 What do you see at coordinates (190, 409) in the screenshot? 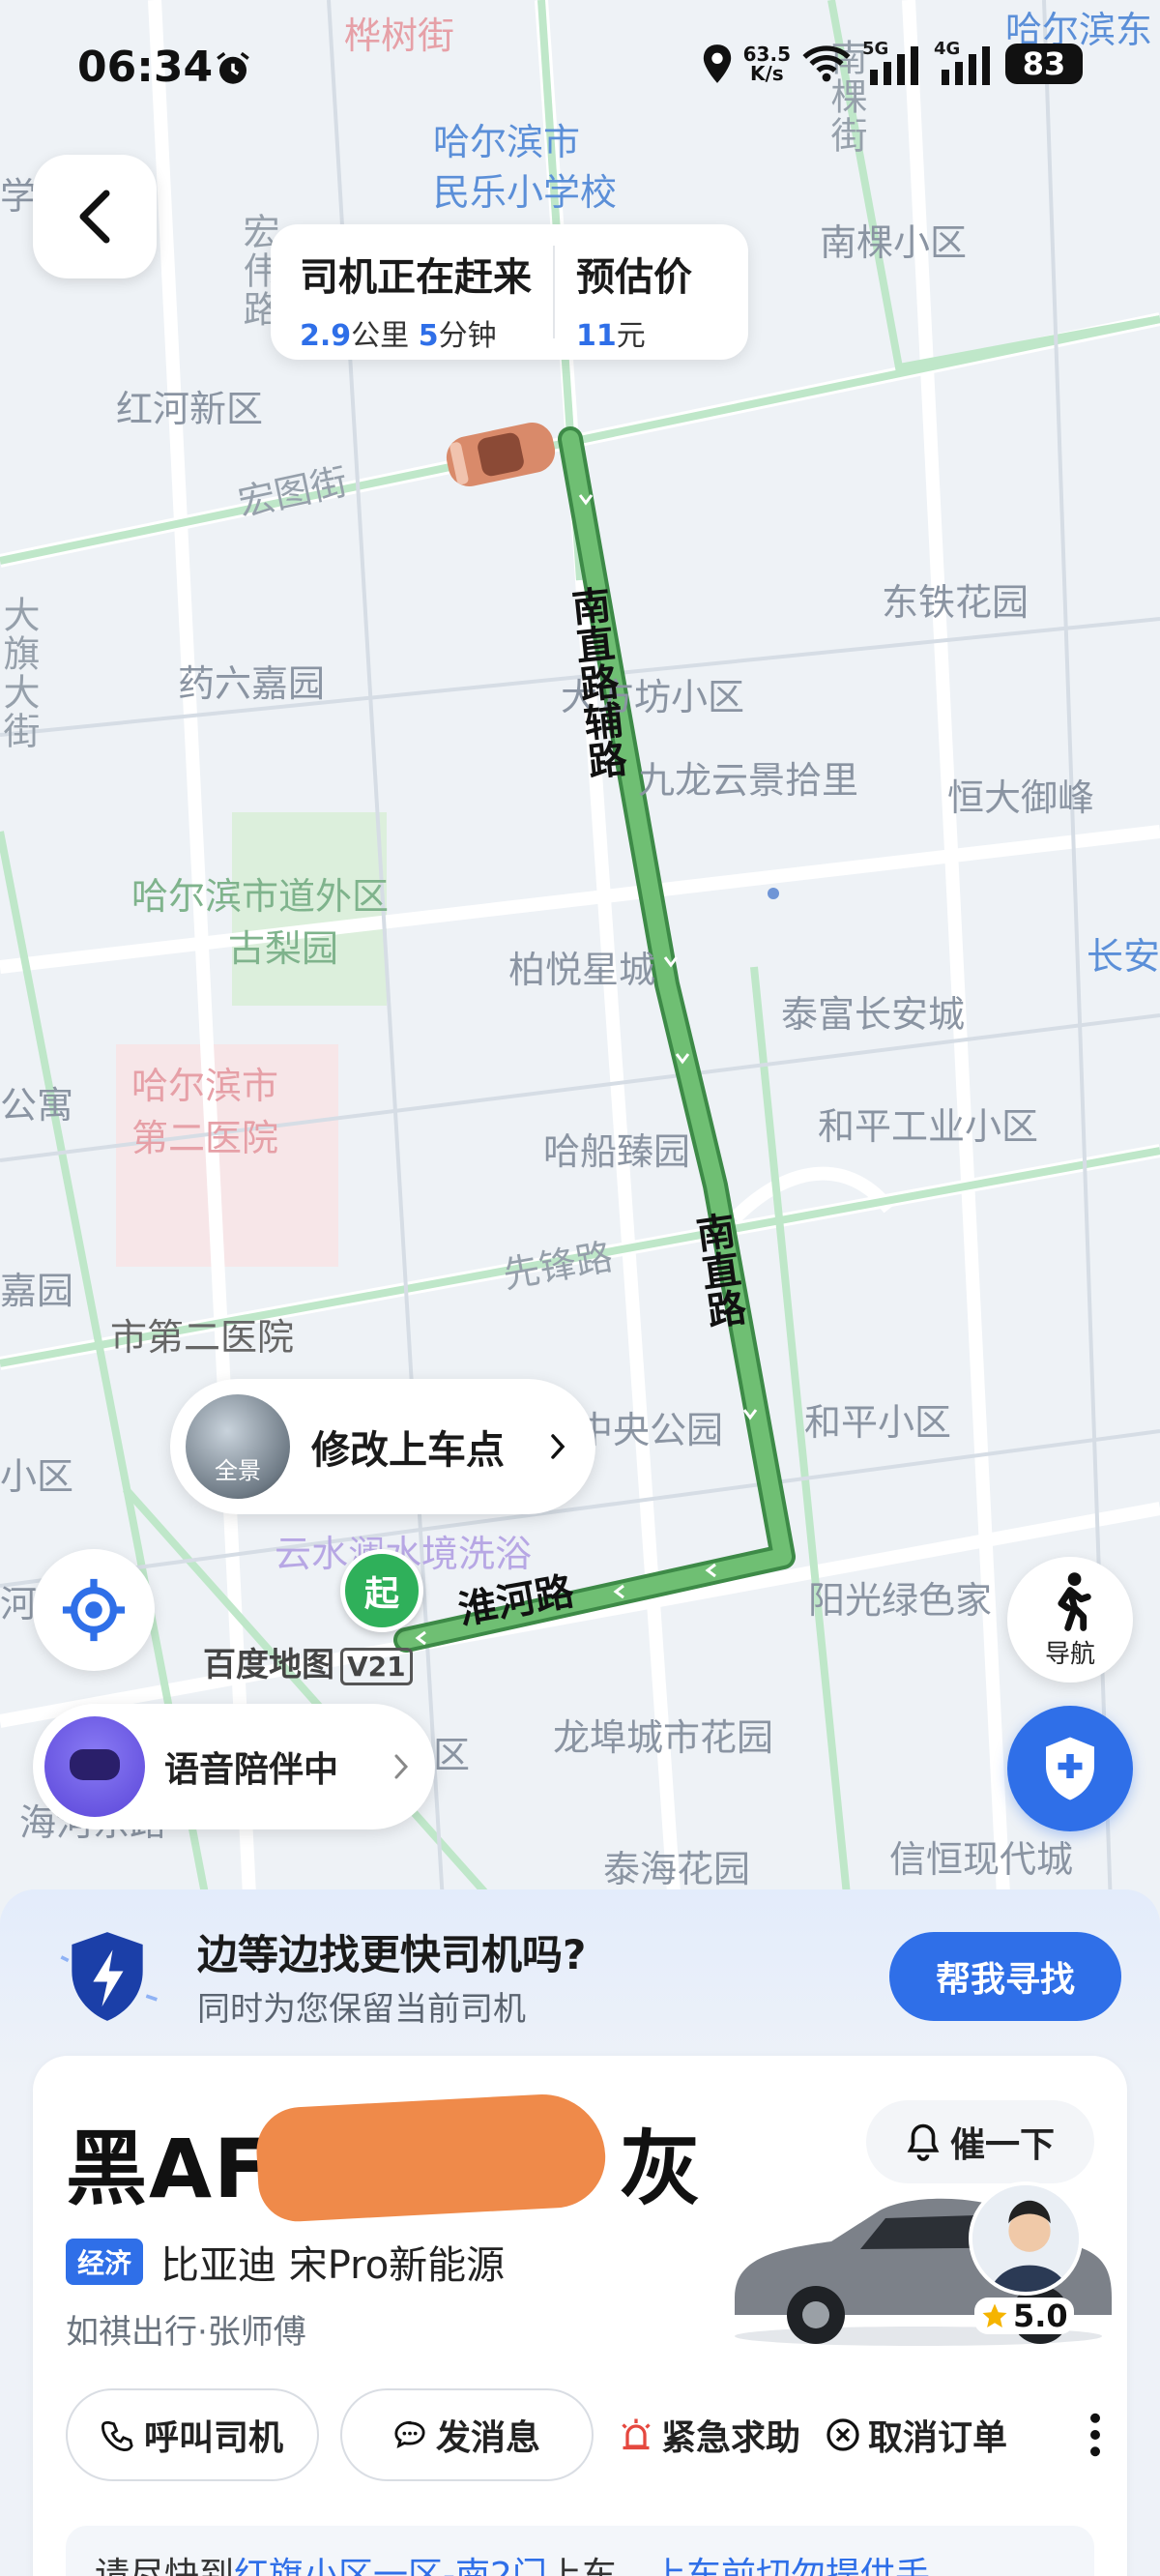
I see `poi-hongqi: 红河新区` at bounding box center [190, 409].